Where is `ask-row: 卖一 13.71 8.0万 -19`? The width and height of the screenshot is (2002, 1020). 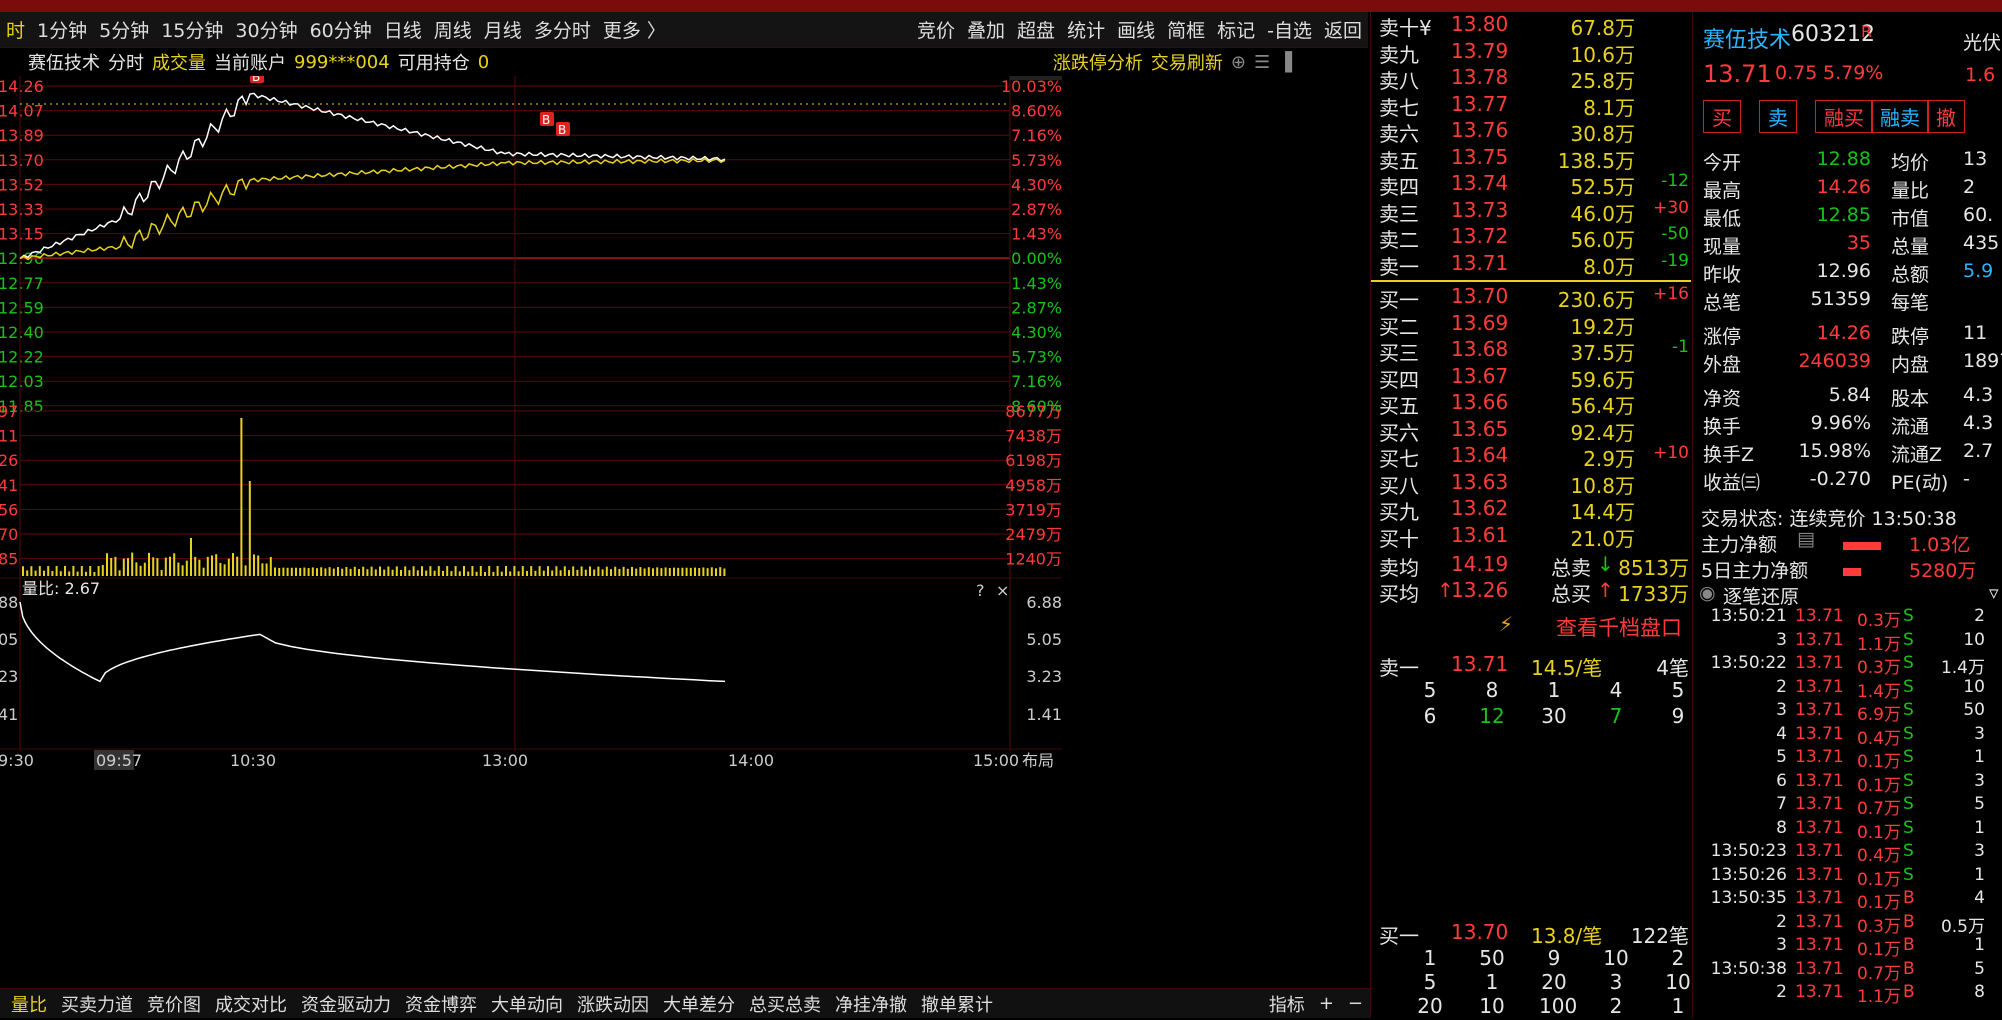
ask-row: 卖一 13.71 8.0万 -19 is located at coordinates (1535, 265).